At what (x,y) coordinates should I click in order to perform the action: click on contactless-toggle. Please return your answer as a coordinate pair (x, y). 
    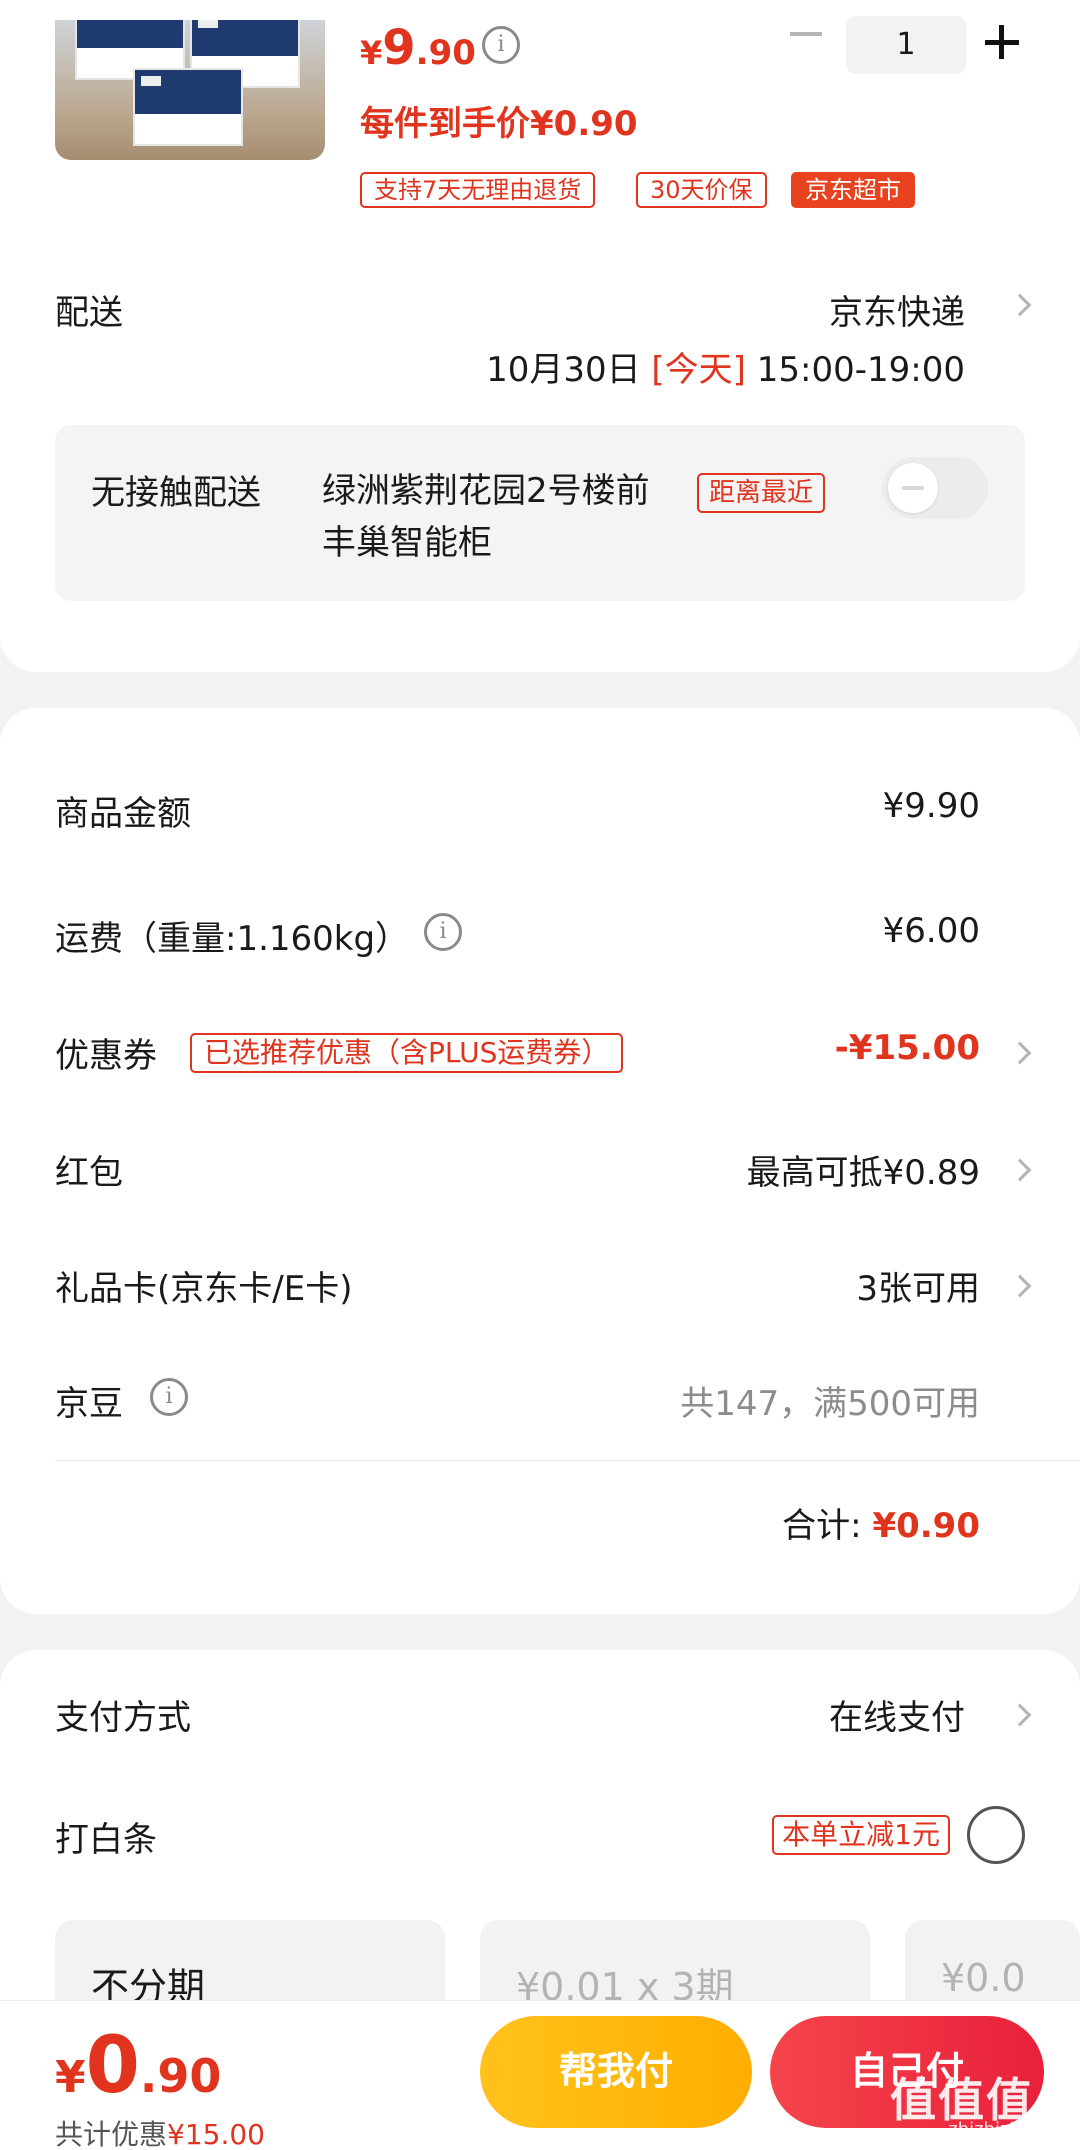
    Looking at the image, I should click on (935, 488).